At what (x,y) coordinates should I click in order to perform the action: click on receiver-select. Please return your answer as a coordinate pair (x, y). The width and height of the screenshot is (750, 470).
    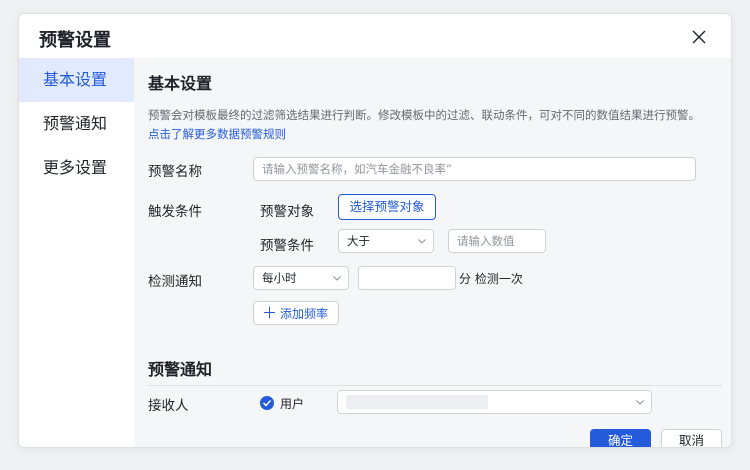
    Looking at the image, I should click on (494, 402).